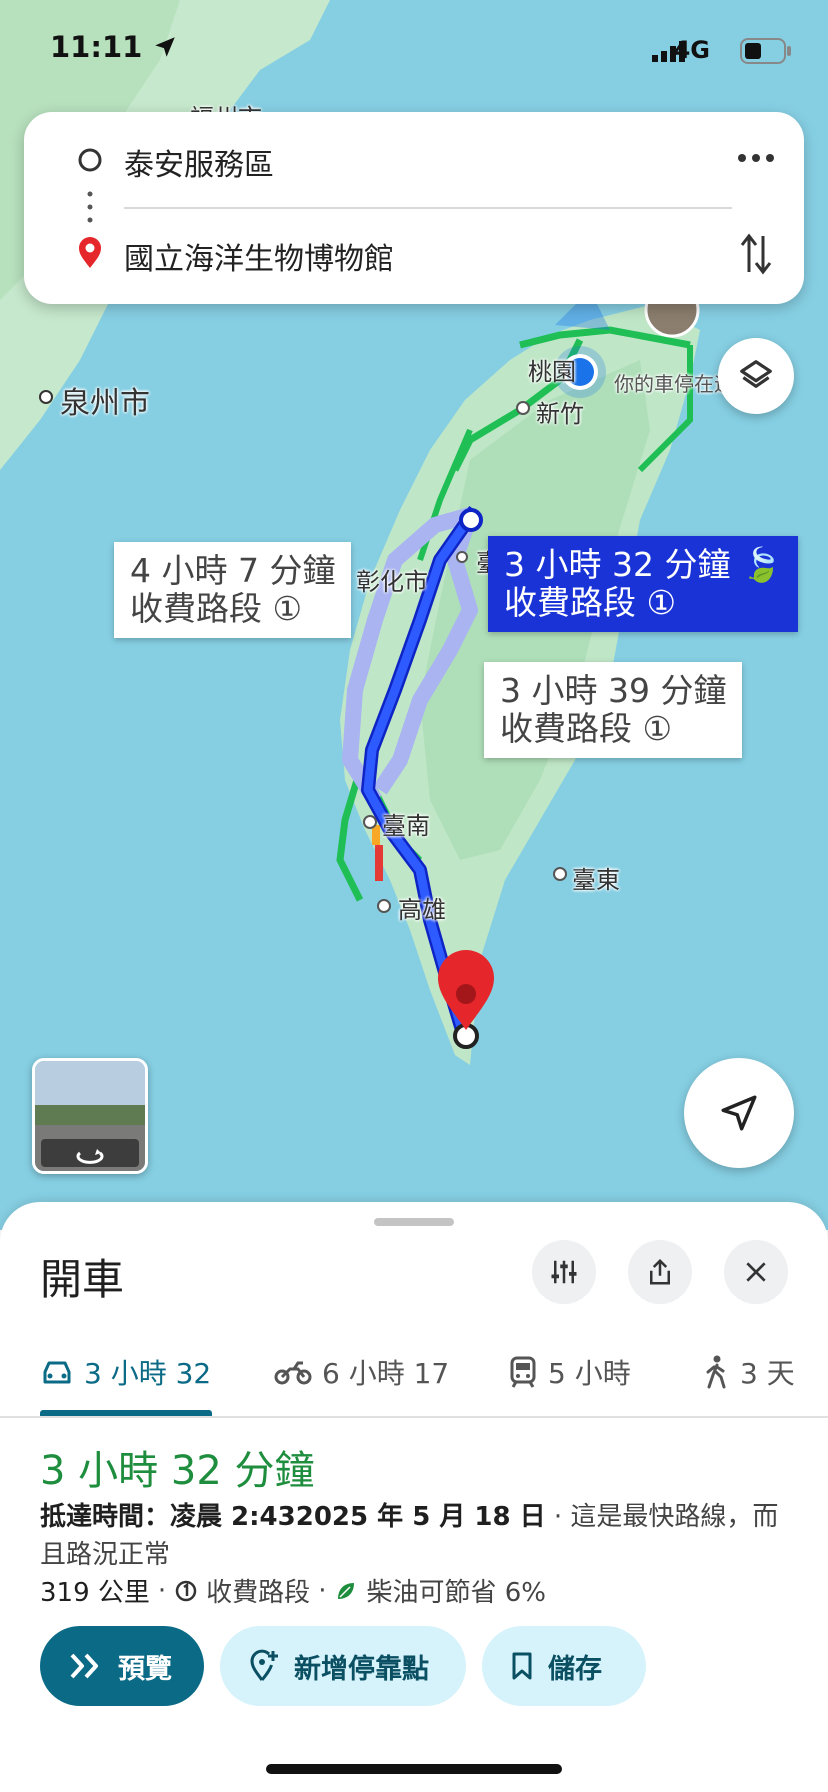 The width and height of the screenshot is (828, 1792). Describe the element at coordinates (186, 1590) in the screenshot. I see `toll-icon` at that location.